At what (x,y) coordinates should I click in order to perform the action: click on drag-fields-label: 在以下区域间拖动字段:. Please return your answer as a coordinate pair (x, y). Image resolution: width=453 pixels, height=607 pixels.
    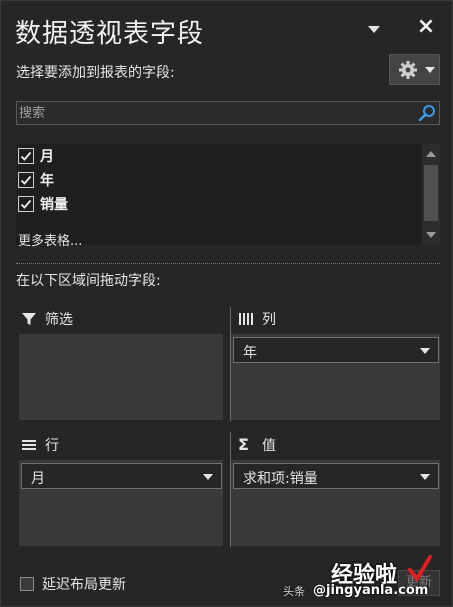
    Looking at the image, I should click on (88, 281).